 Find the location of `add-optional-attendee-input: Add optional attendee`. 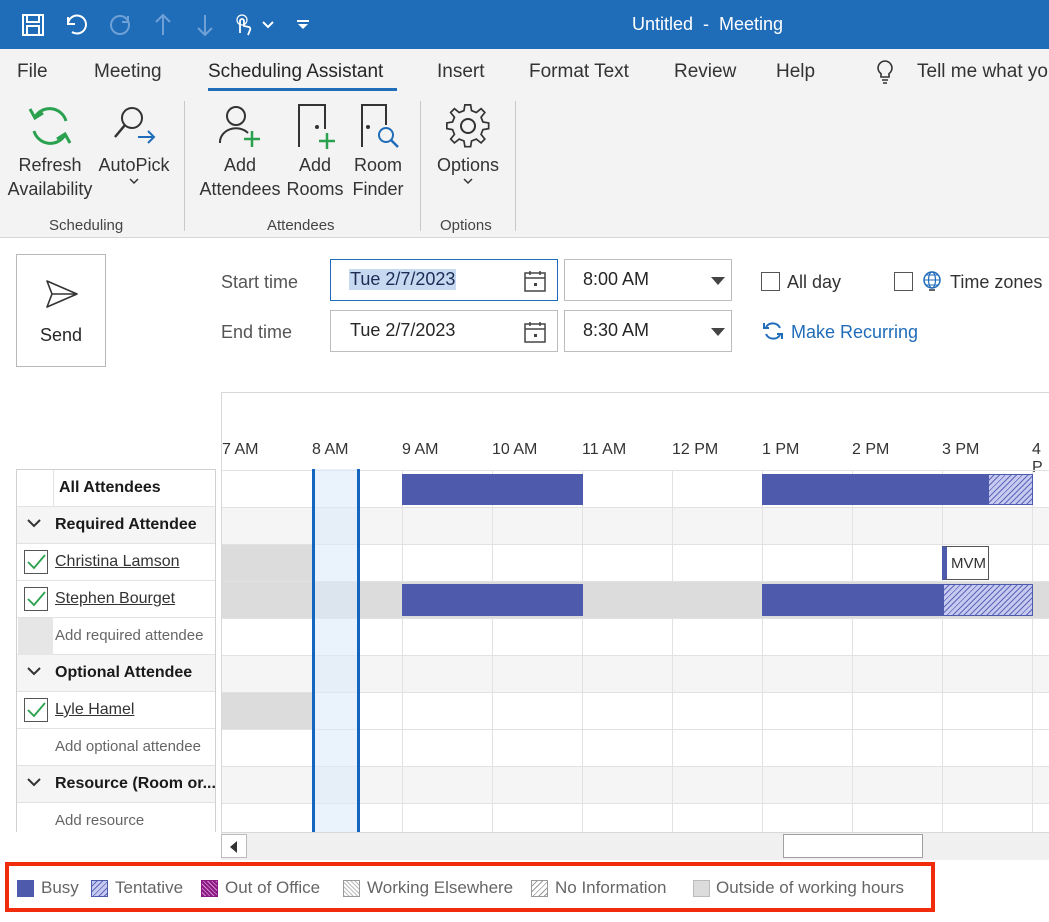

add-optional-attendee-input: Add optional attendee is located at coordinates (128, 746).